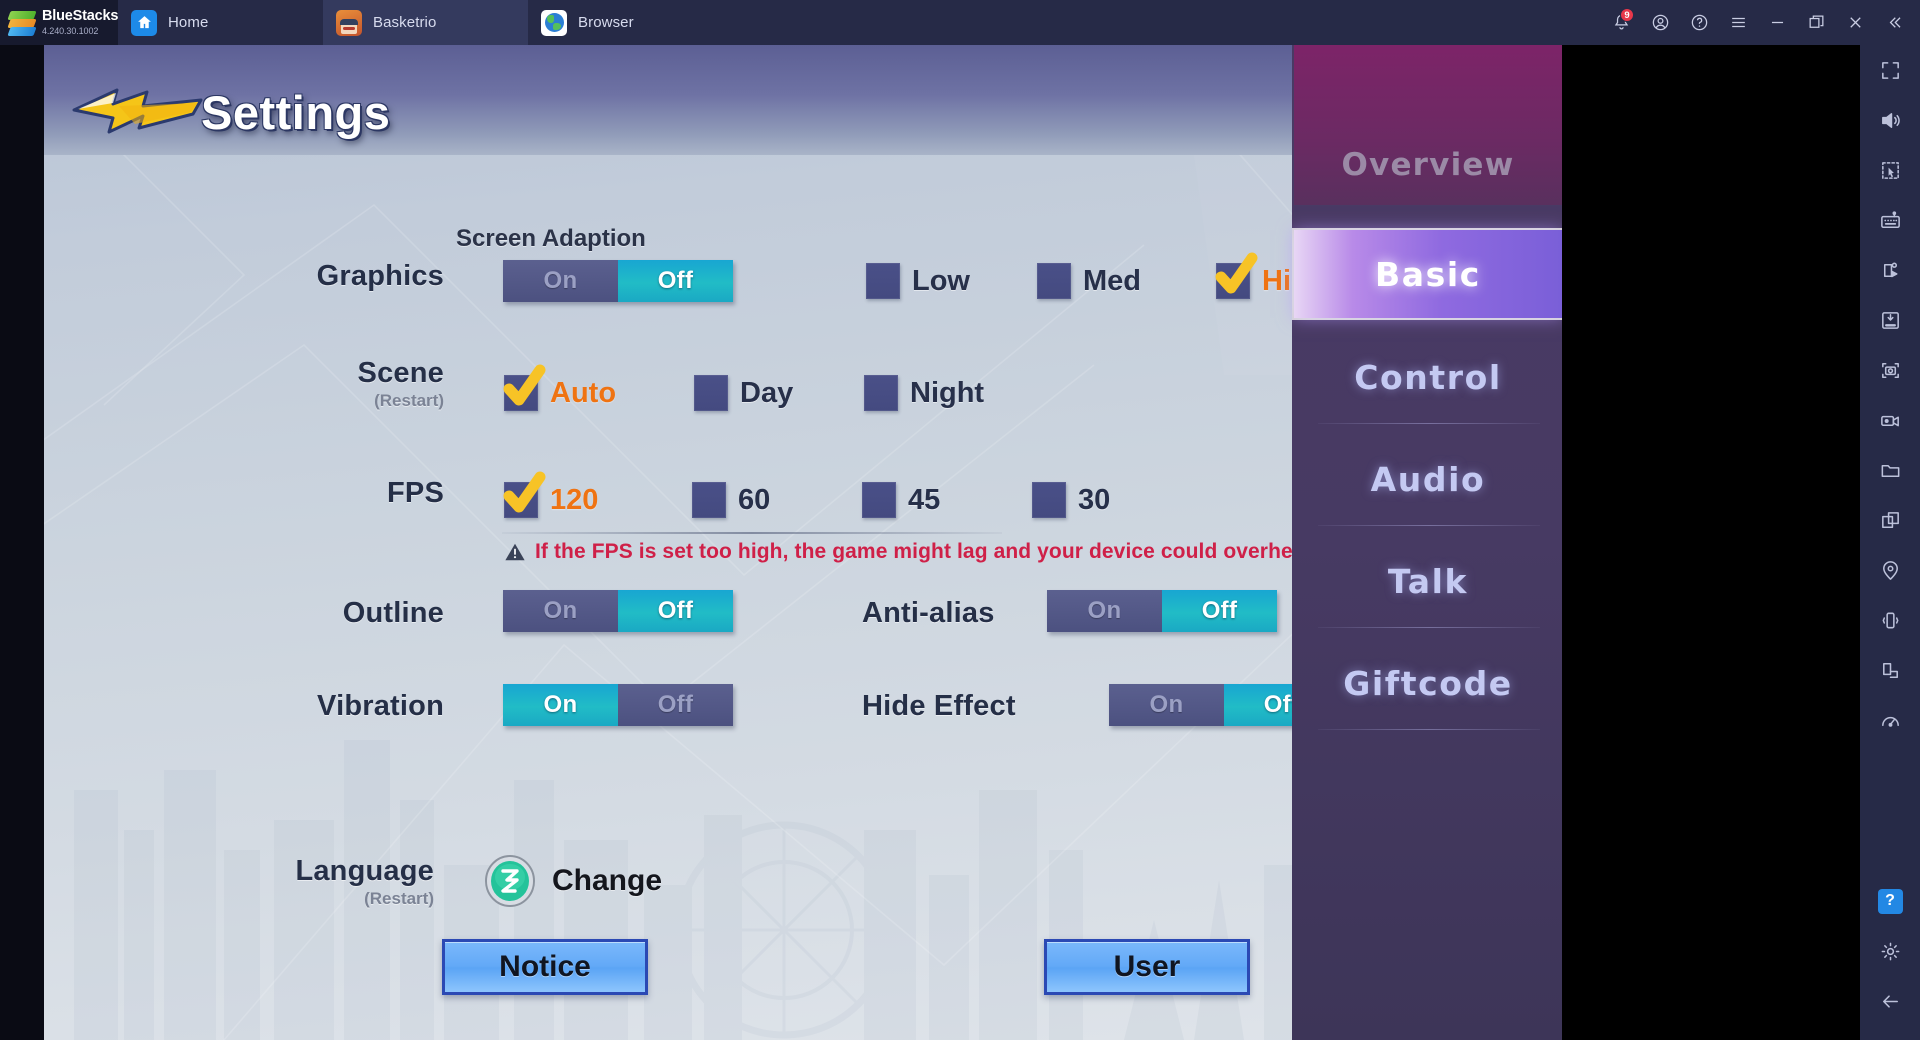 Image resolution: width=1920 pixels, height=1040 pixels. Describe the element at coordinates (1890, 220) in the screenshot. I see `keyboard-controls-icon` at that location.